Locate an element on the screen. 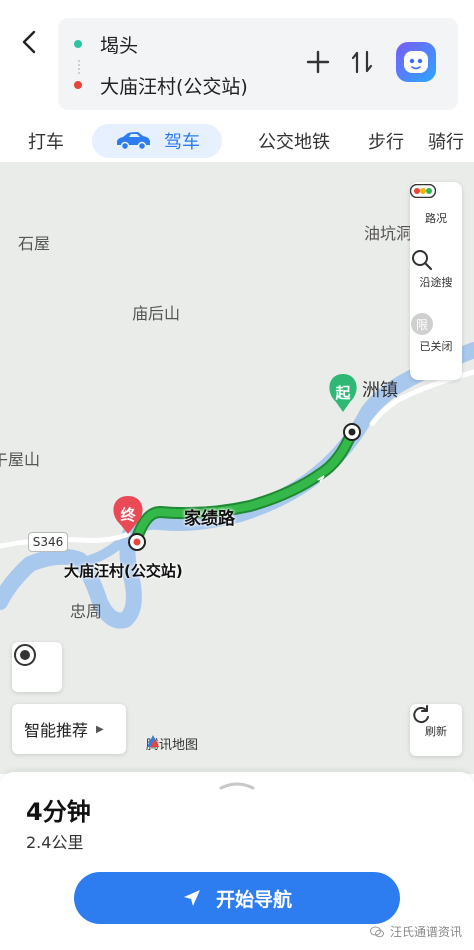 This screenshot has width=474, height=950. route-header: 堨头 大庙汪村(公交站) is located at coordinates (237, 59).